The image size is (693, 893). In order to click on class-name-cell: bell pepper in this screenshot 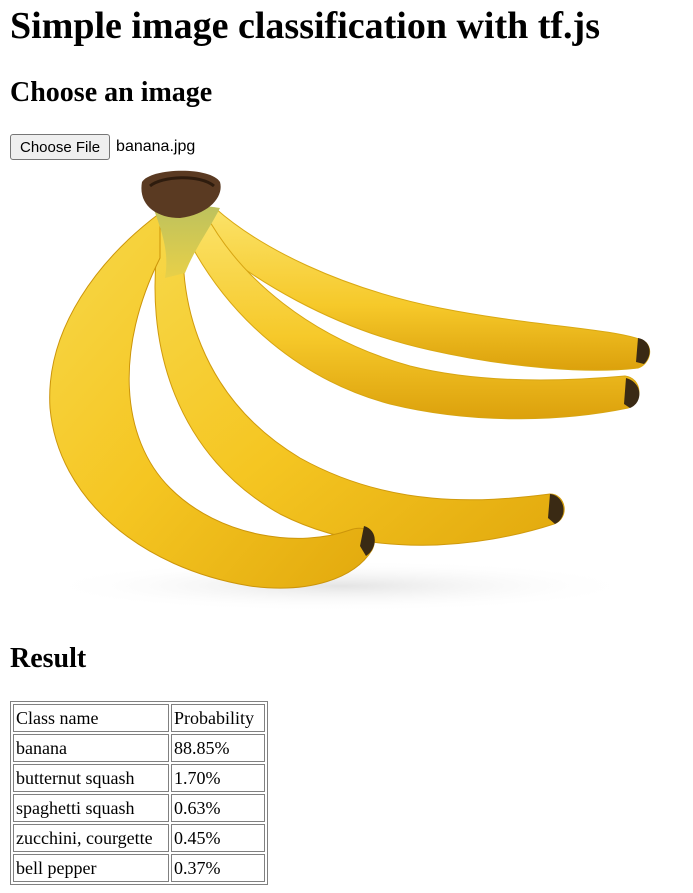, I will do `click(91, 868)`.